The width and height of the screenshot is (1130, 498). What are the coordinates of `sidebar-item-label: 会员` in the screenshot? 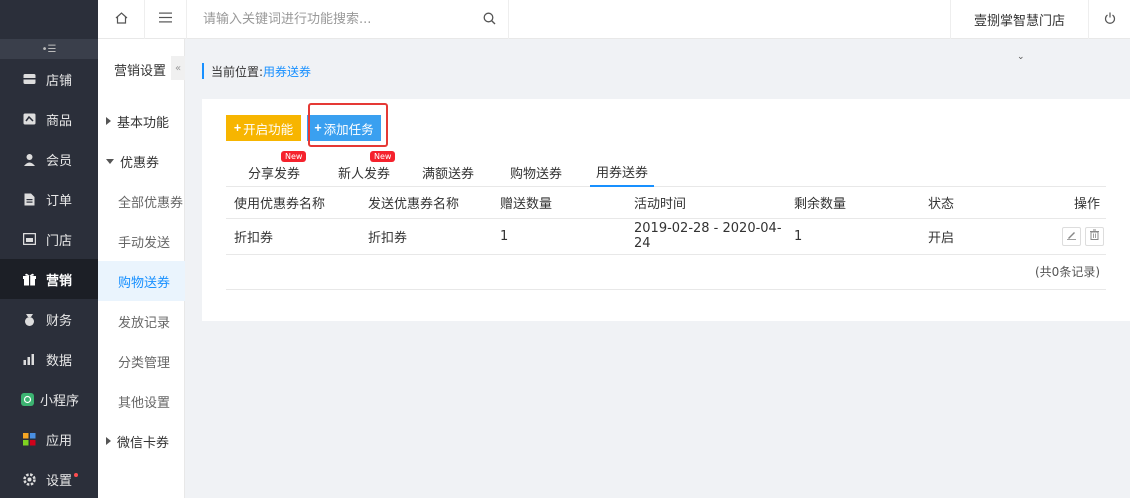 It's located at (59, 161).